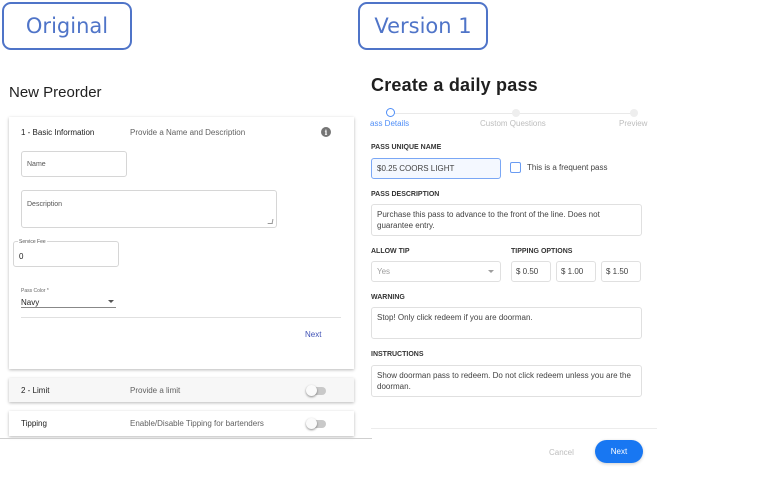 The width and height of the screenshot is (760, 498). I want to click on warning-label: WARNING, so click(388, 297).